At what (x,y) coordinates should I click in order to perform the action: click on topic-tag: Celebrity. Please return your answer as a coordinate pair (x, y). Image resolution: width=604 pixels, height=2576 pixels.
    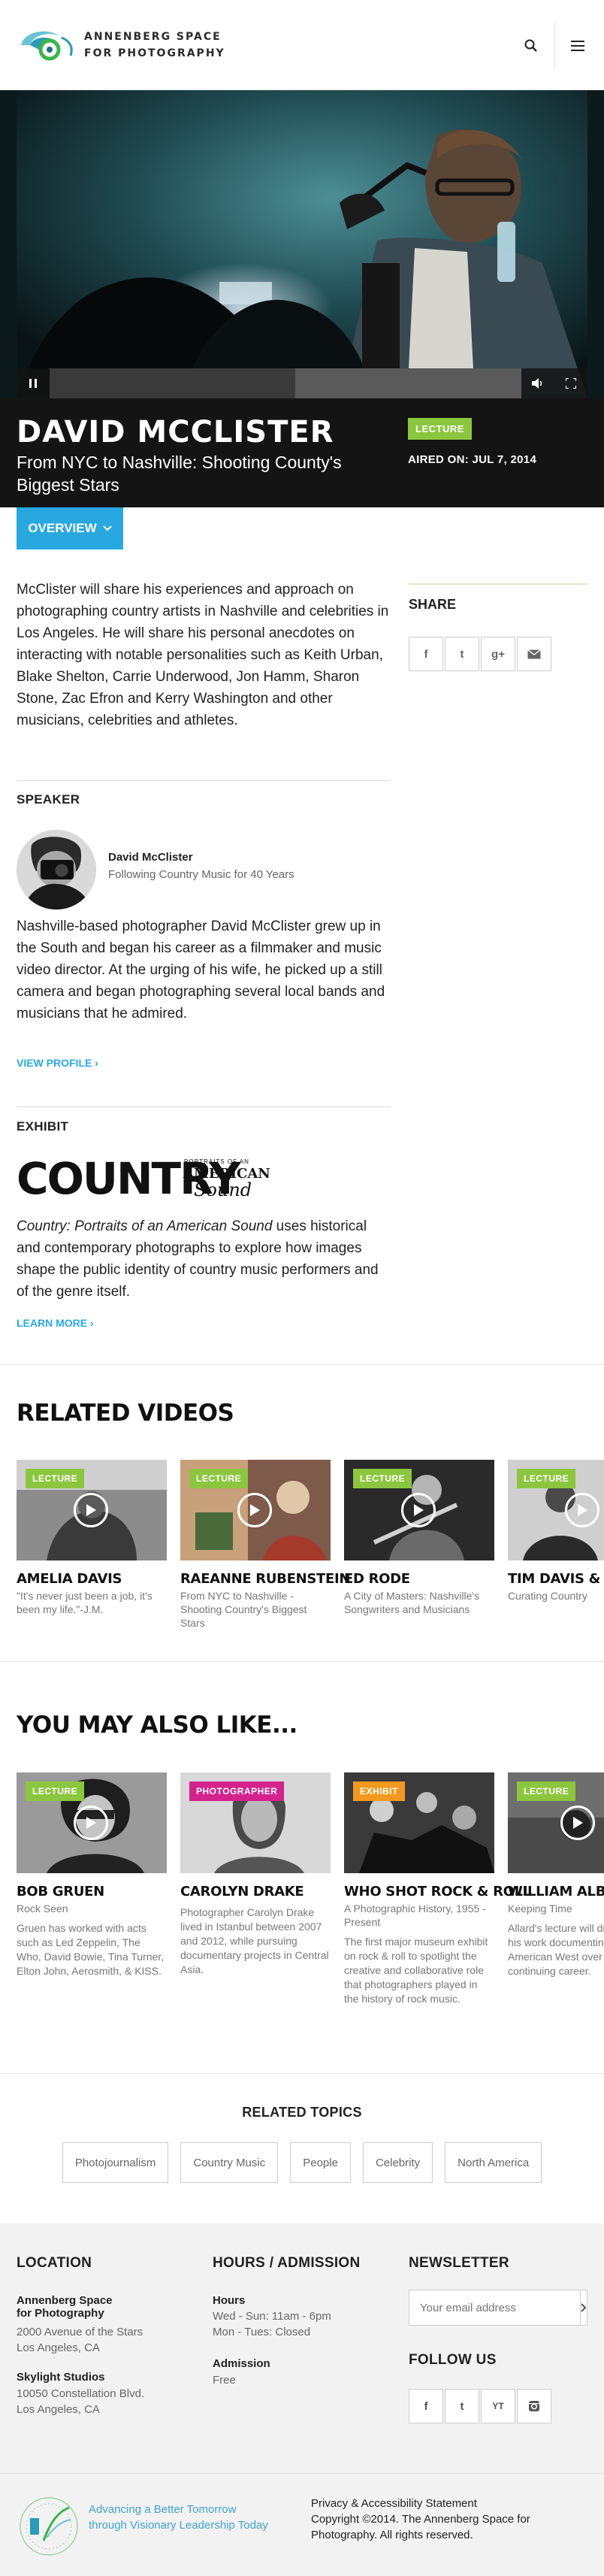
    Looking at the image, I should click on (397, 2162).